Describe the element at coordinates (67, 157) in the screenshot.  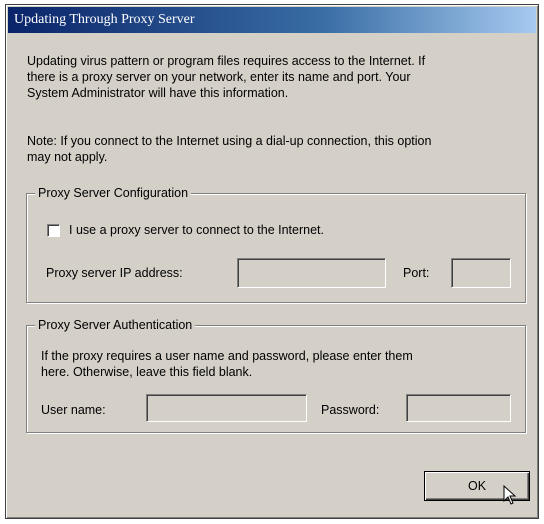
I see `note-text-line-2: may not apply.` at that location.